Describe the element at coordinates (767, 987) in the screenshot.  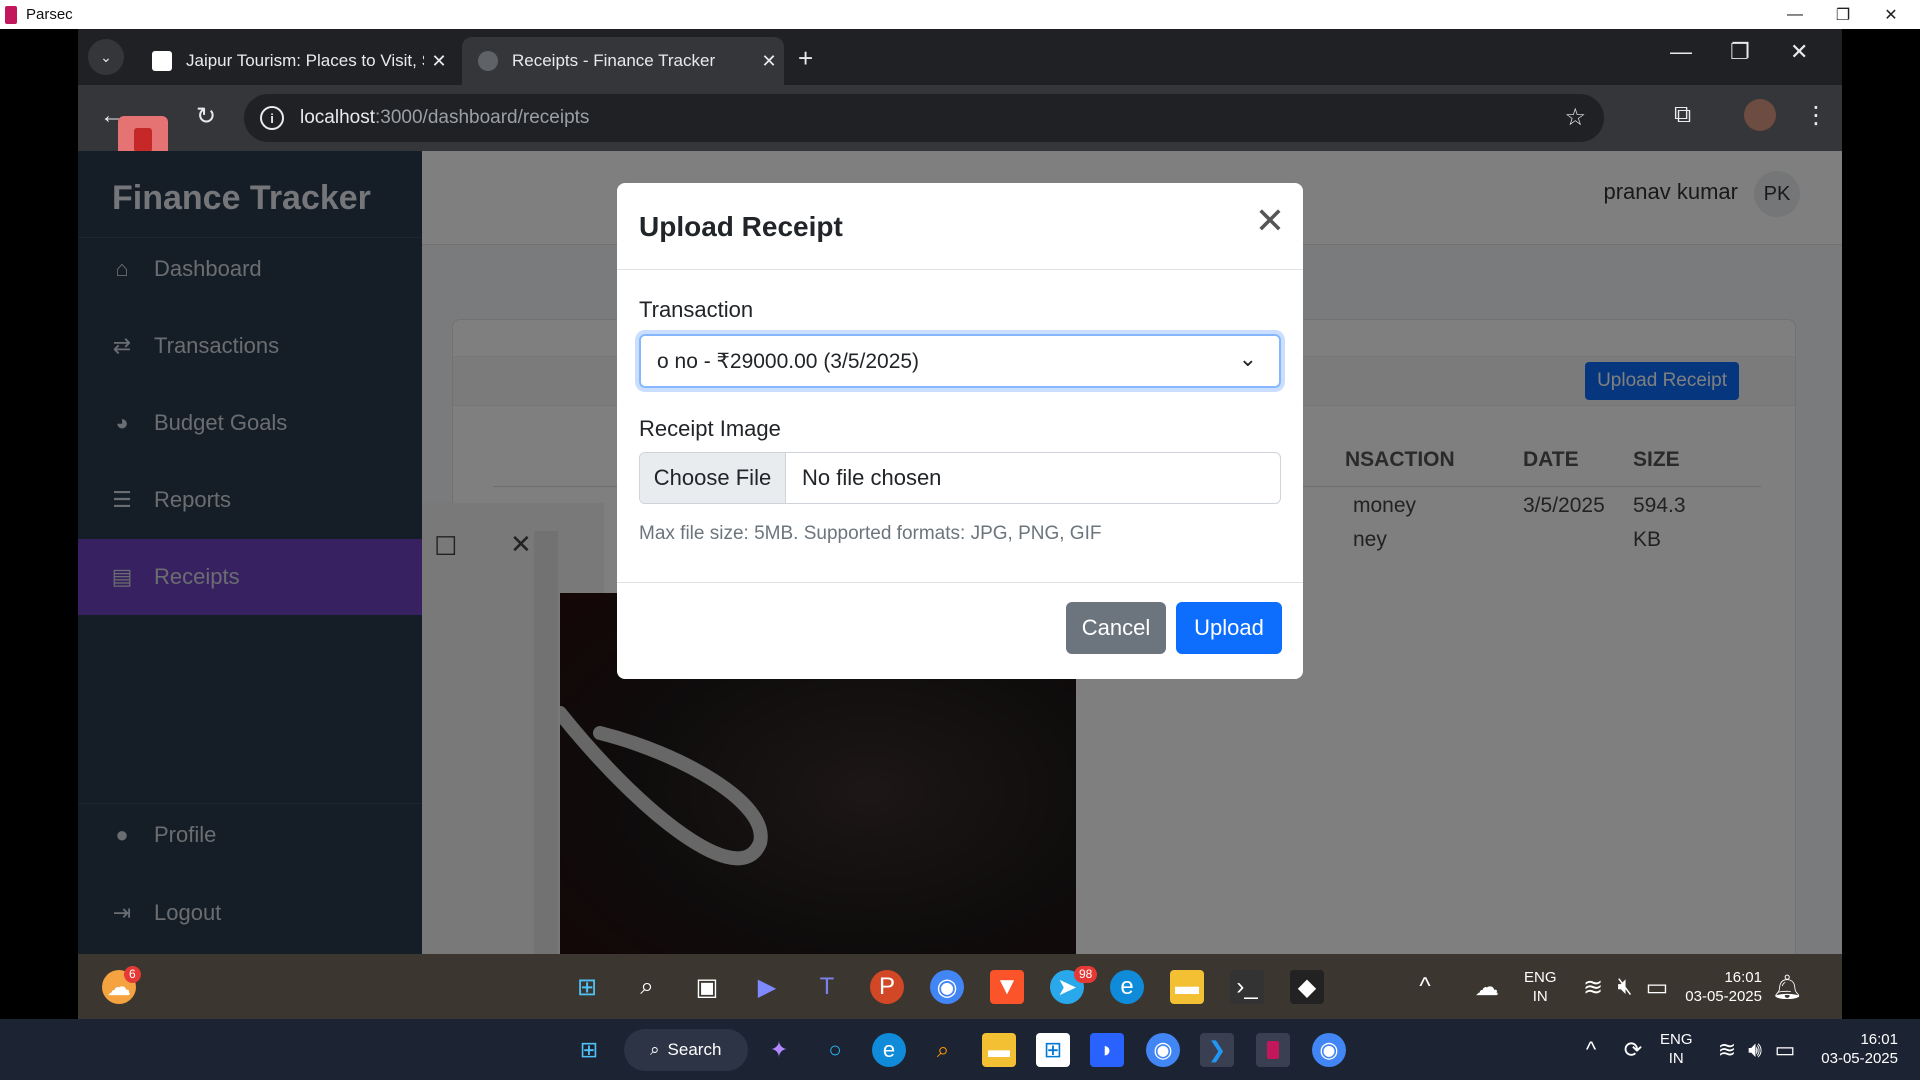
I see `meet-icon: ▶` at that location.